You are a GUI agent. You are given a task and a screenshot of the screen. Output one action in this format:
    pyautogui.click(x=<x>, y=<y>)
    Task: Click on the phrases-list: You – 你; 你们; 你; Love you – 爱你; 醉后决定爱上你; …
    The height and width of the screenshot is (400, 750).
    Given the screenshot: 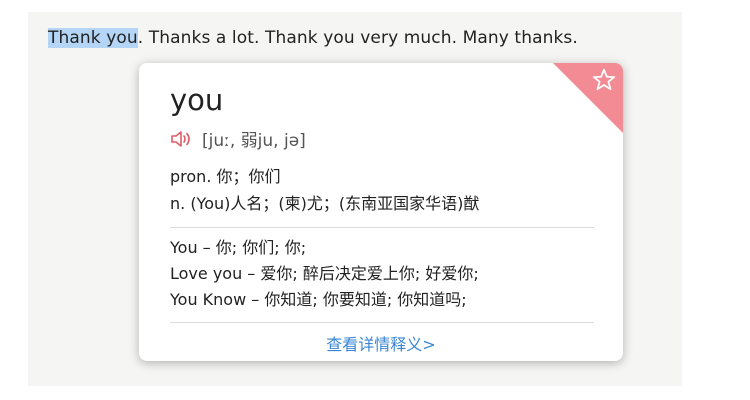 What is the action you would take?
    pyautogui.click(x=324, y=274)
    